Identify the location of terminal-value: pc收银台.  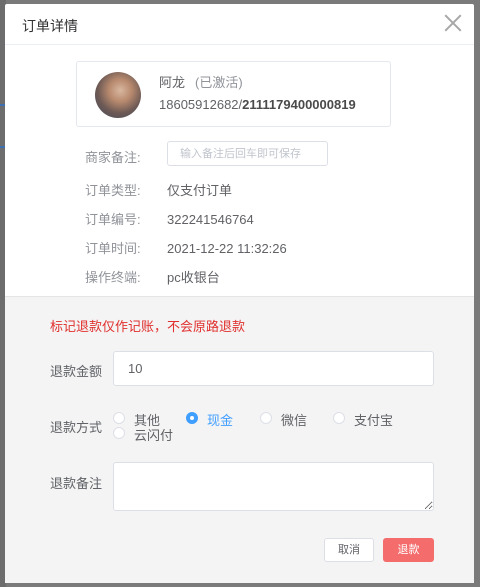
(193, 277).